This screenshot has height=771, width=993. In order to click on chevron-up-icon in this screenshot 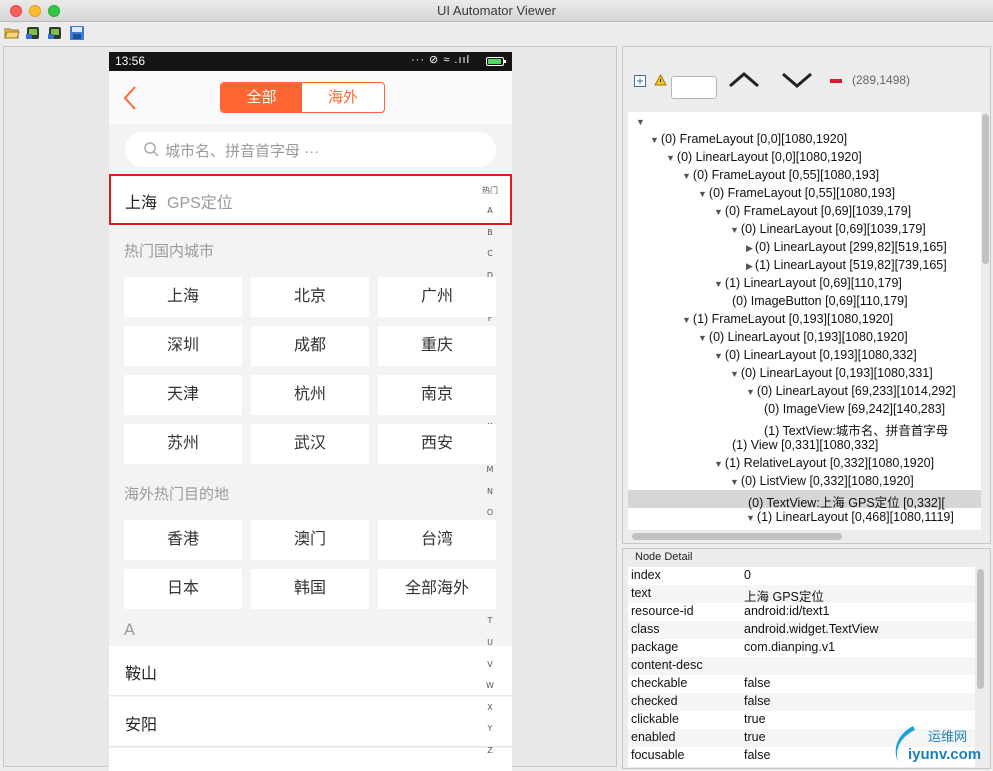, I will do `click(744, 80)`.